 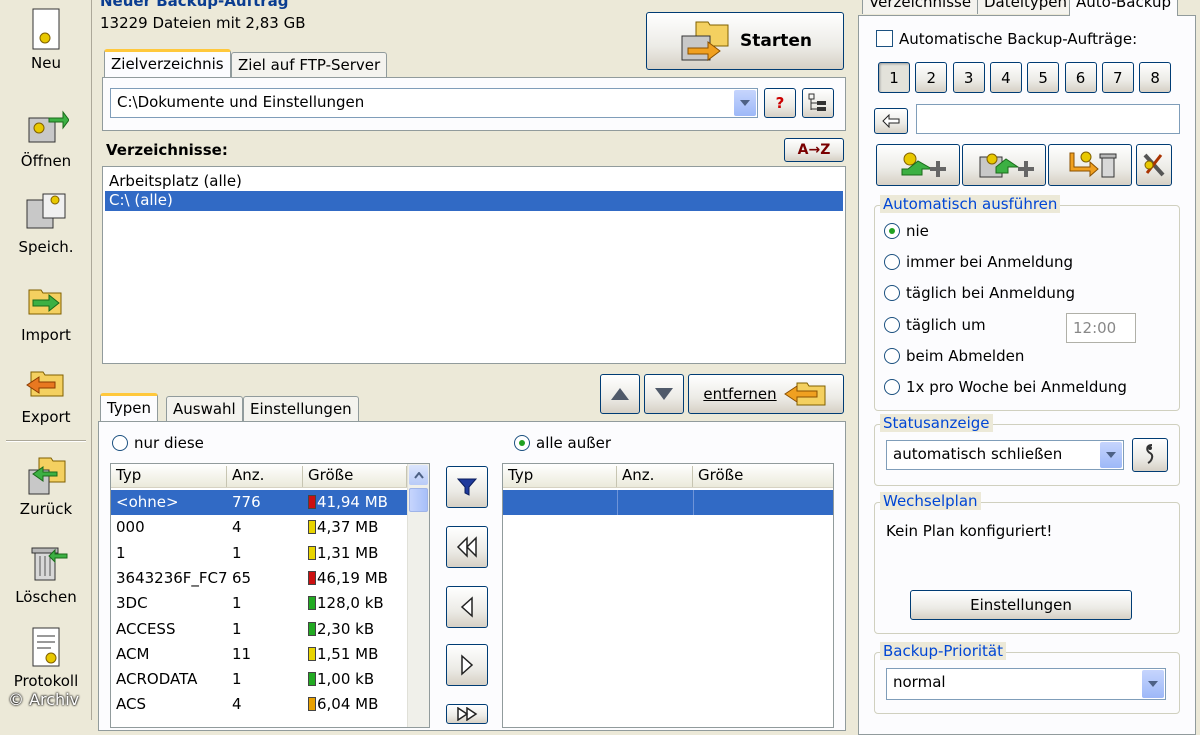 What do you see at coordinates (935, 325) in the screenshot?
I see `run-option-radio: täglich um` at bounding box center [935, 325].